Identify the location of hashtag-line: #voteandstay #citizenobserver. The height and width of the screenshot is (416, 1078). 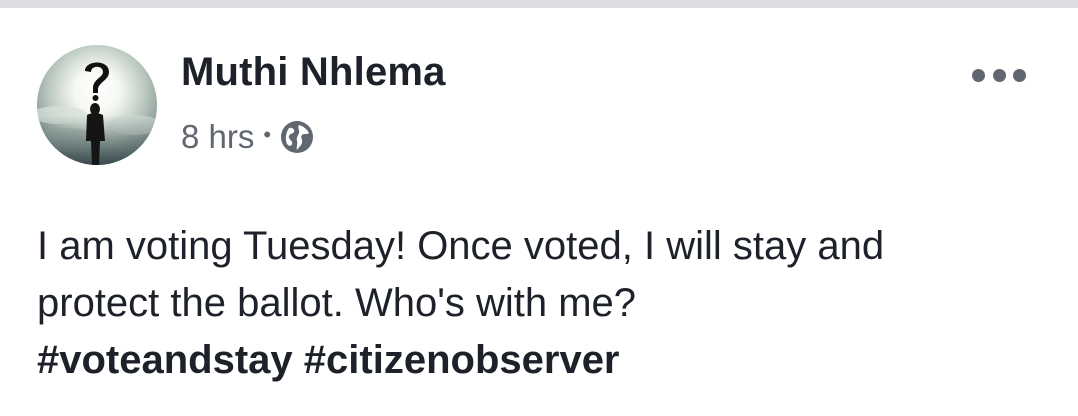
(547, 360).